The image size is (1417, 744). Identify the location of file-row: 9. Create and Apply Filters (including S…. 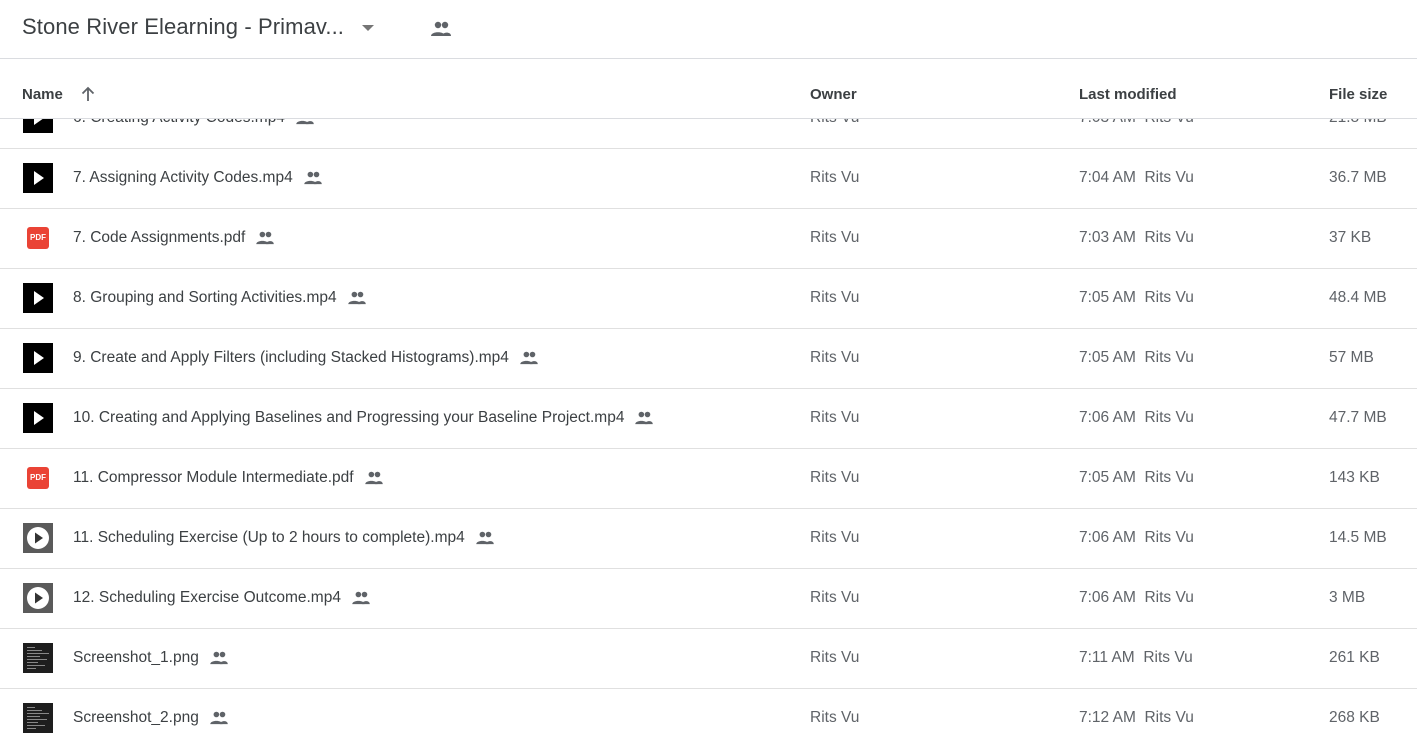
(708, 358).